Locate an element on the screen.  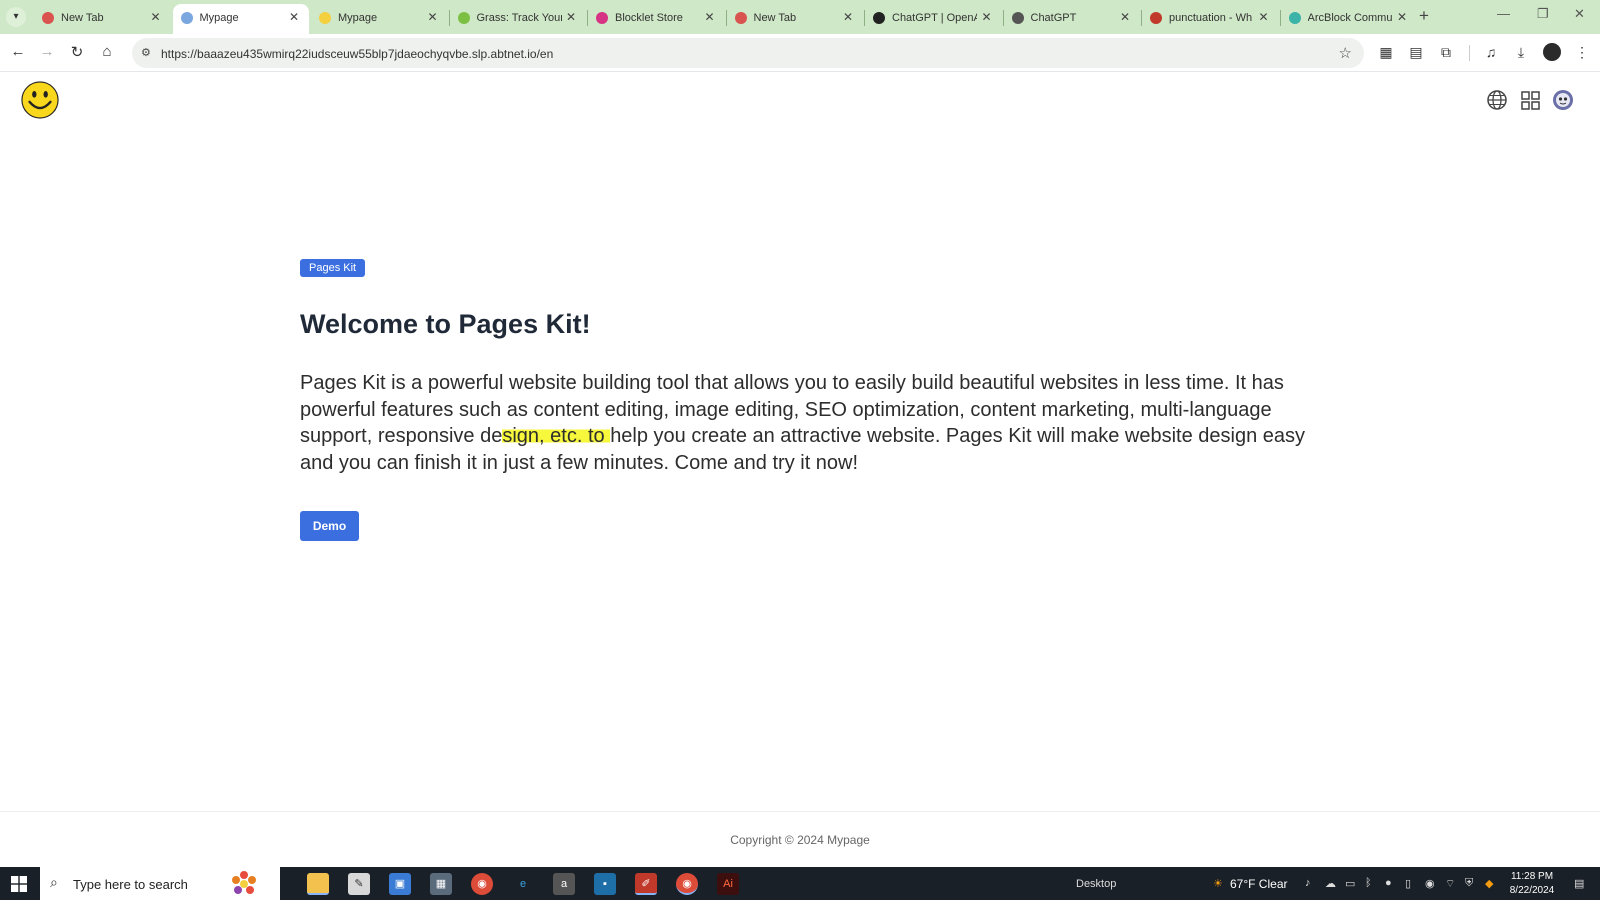
media-icon: ♫ is located at coordinates (1491, 52).